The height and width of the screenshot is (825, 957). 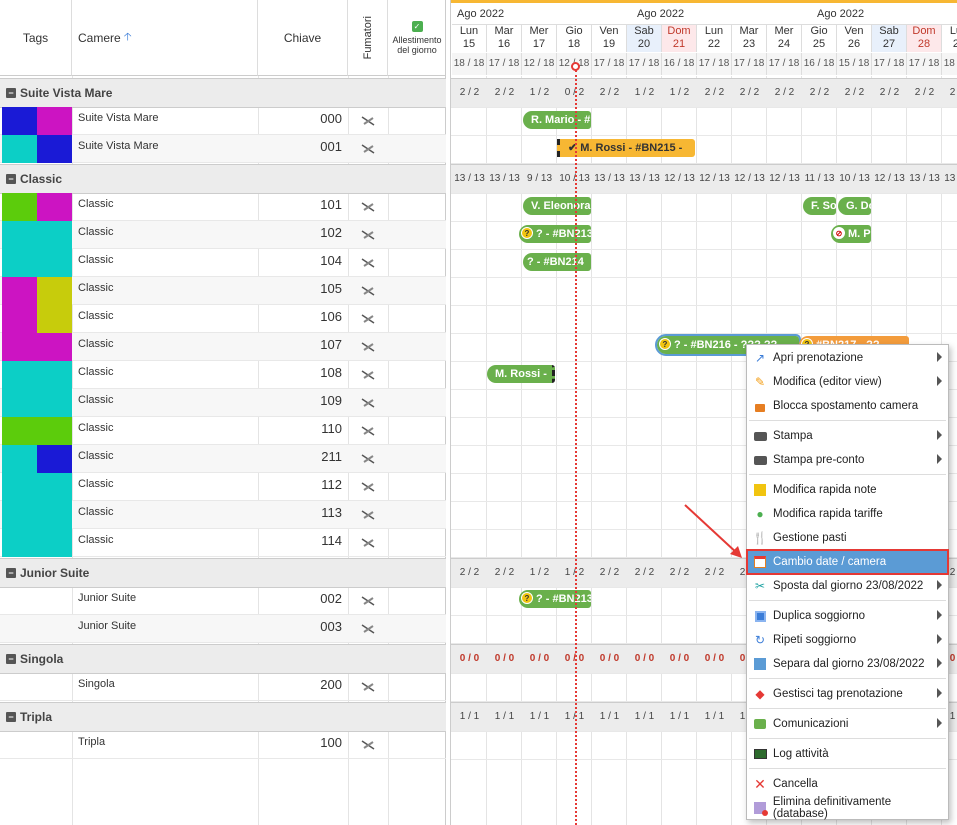 I want to click on group-junior-suite: − Junior Suite, so click(x=223, y=573).